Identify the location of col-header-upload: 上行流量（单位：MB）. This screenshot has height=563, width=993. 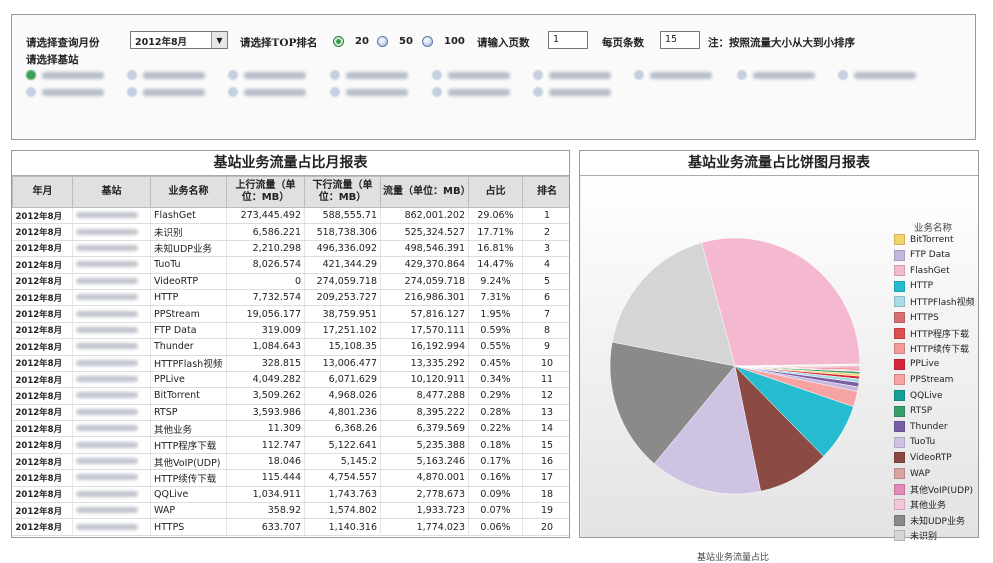
(265, 192).